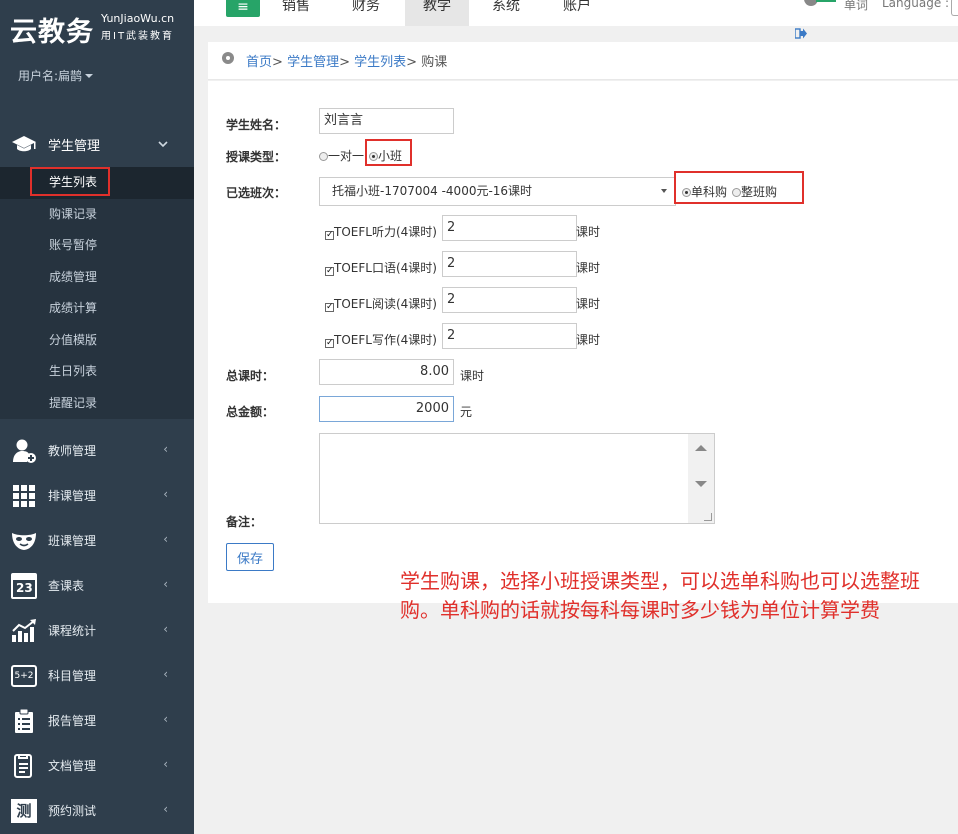 This screenshot has width=958, height=834. I want to click on test-icon: 测, so click(24, 811).